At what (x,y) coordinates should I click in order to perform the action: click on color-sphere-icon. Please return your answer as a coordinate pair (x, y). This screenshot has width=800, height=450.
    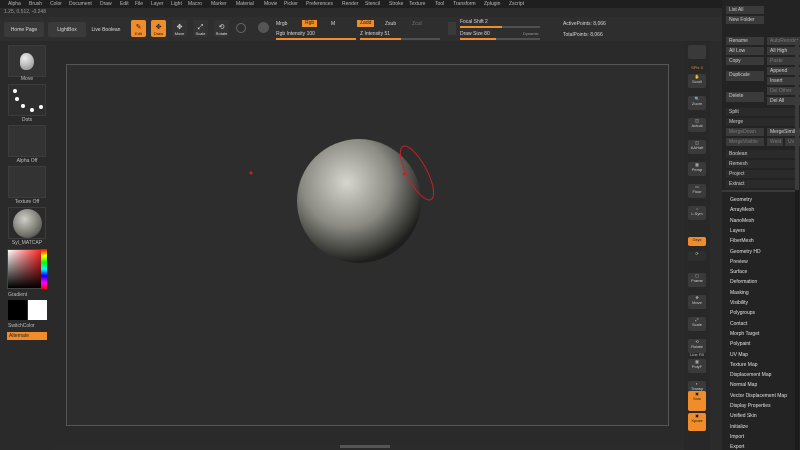
    Looking at the image, I should click on (263, 27).